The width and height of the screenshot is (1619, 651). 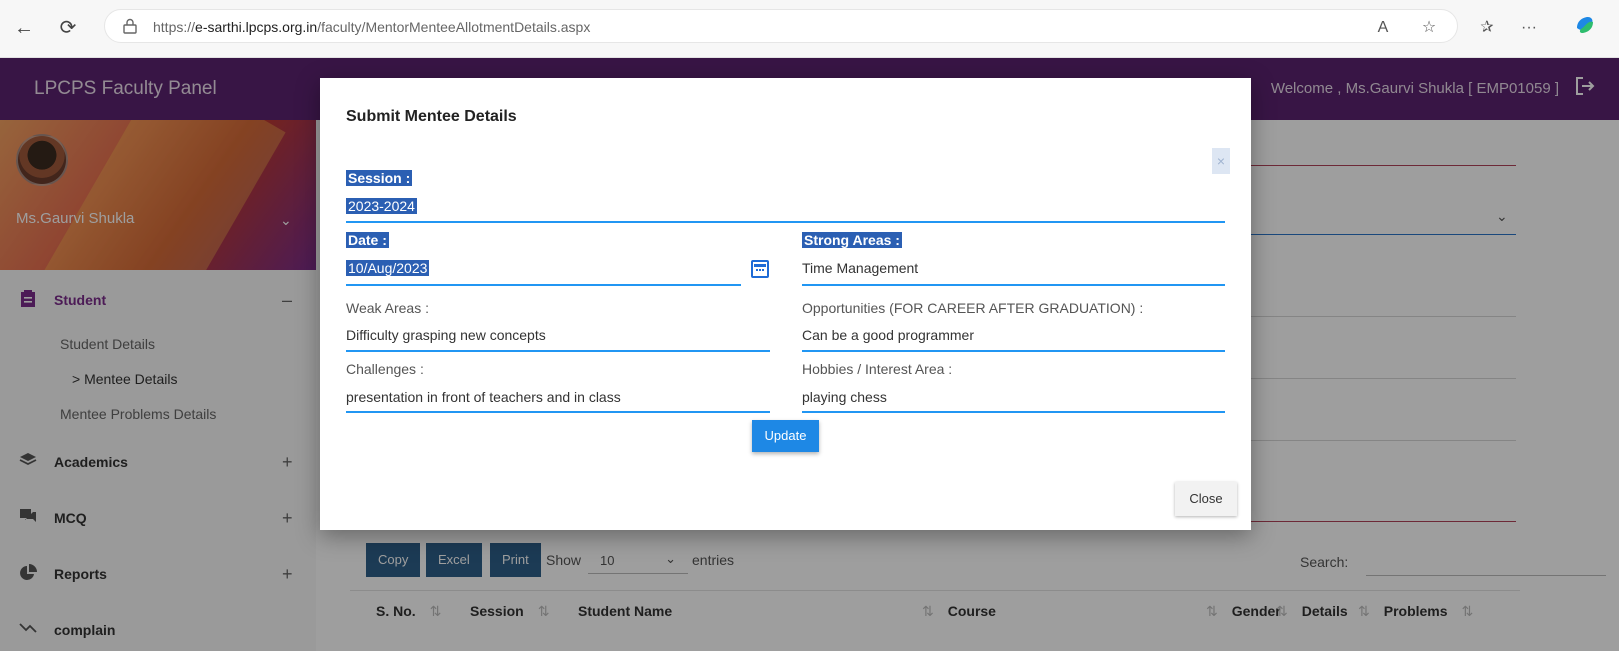 I want to click on session-underline, so click(x=785, y=222).